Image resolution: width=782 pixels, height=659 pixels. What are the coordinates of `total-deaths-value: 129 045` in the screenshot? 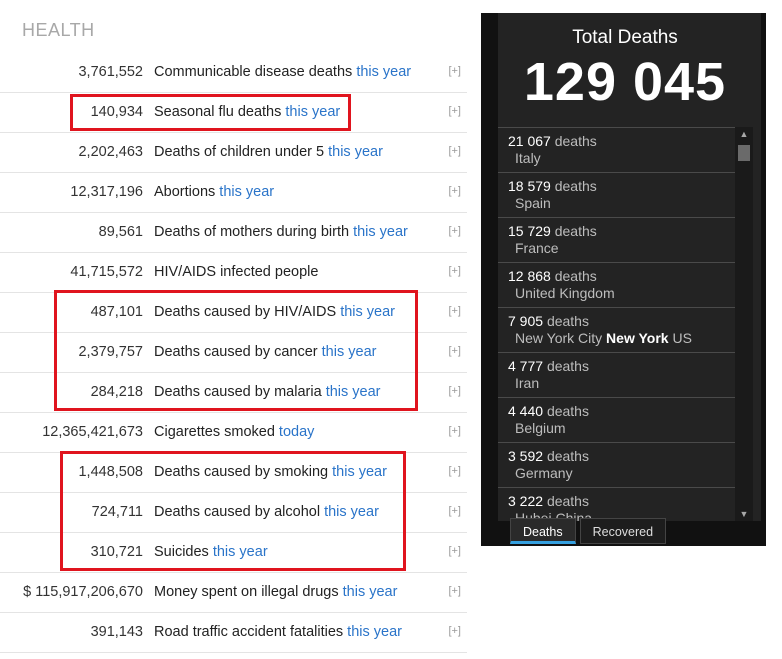 It's located at (625, 82).